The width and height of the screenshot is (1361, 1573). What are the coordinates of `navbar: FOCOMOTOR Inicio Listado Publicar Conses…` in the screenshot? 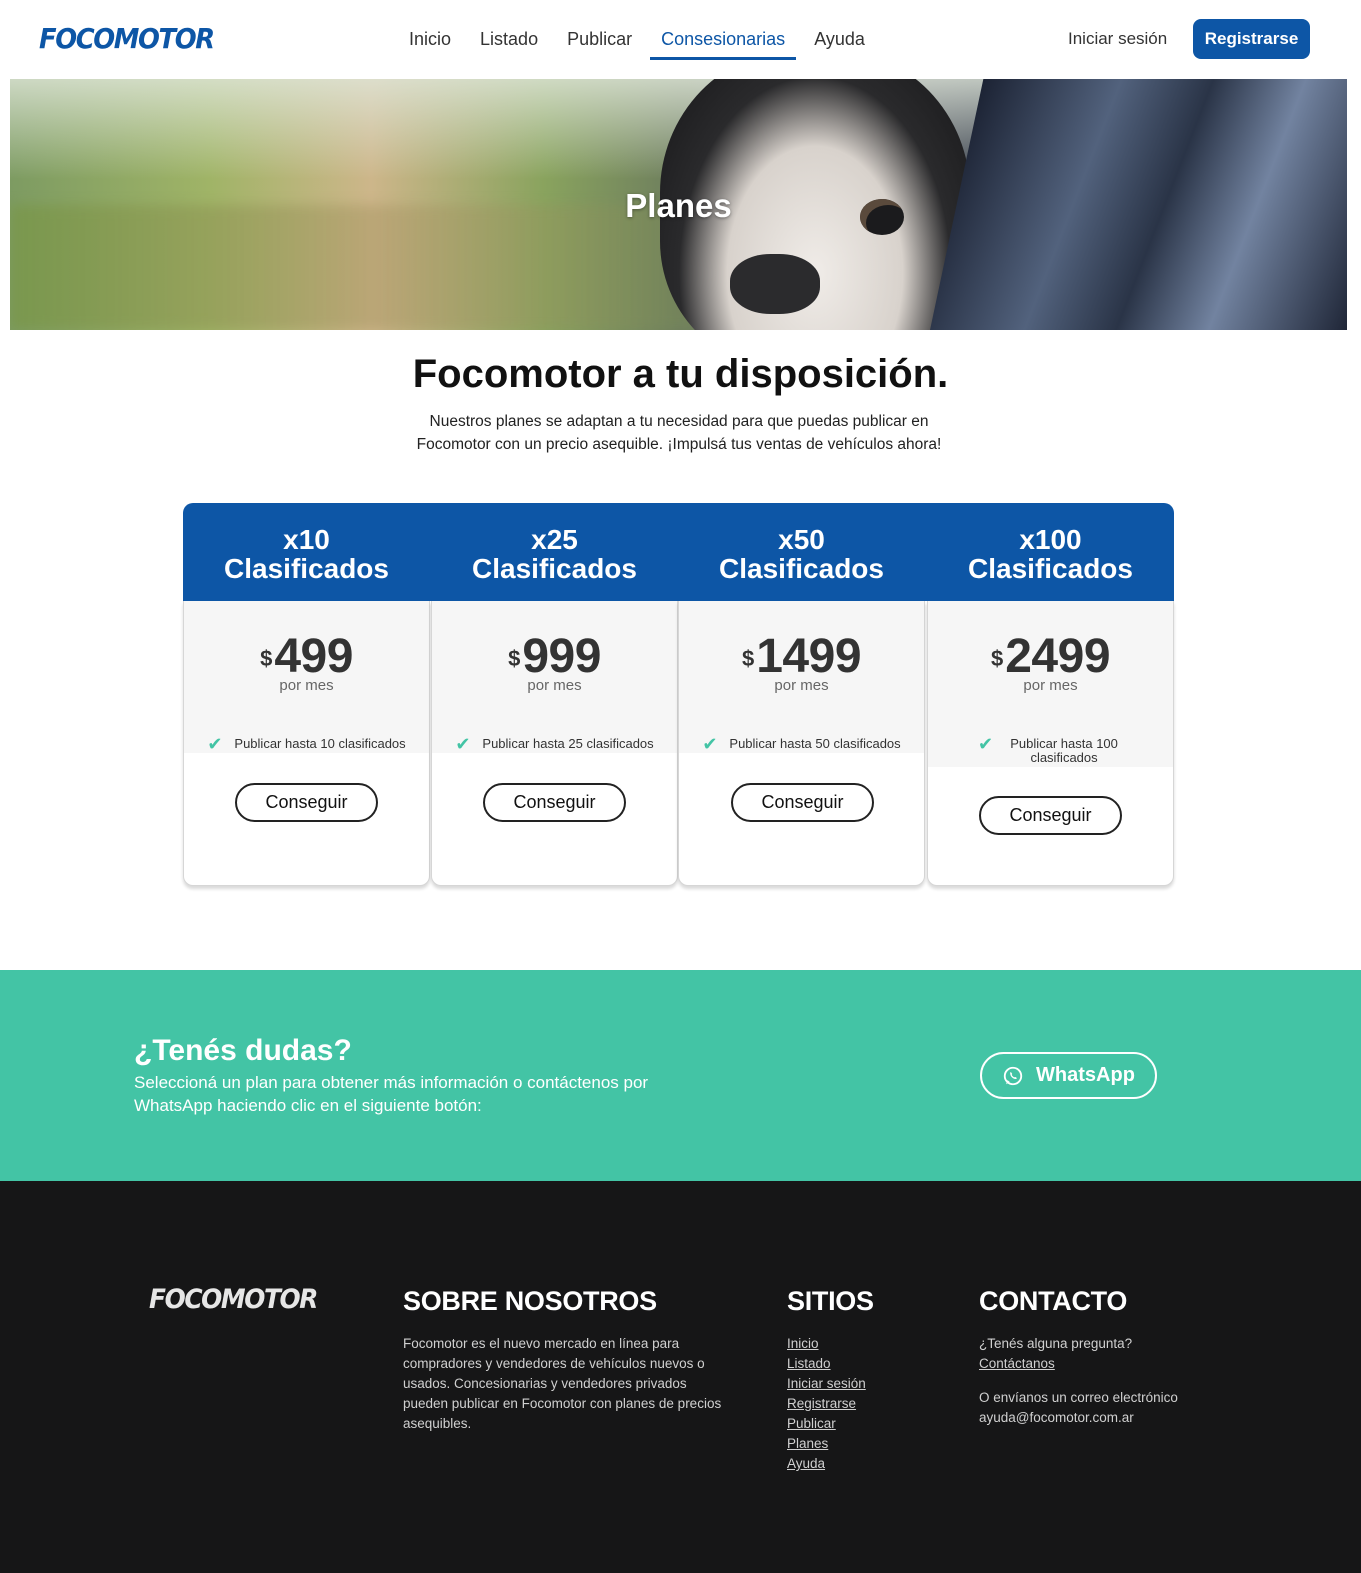 It's located at (680, 39).